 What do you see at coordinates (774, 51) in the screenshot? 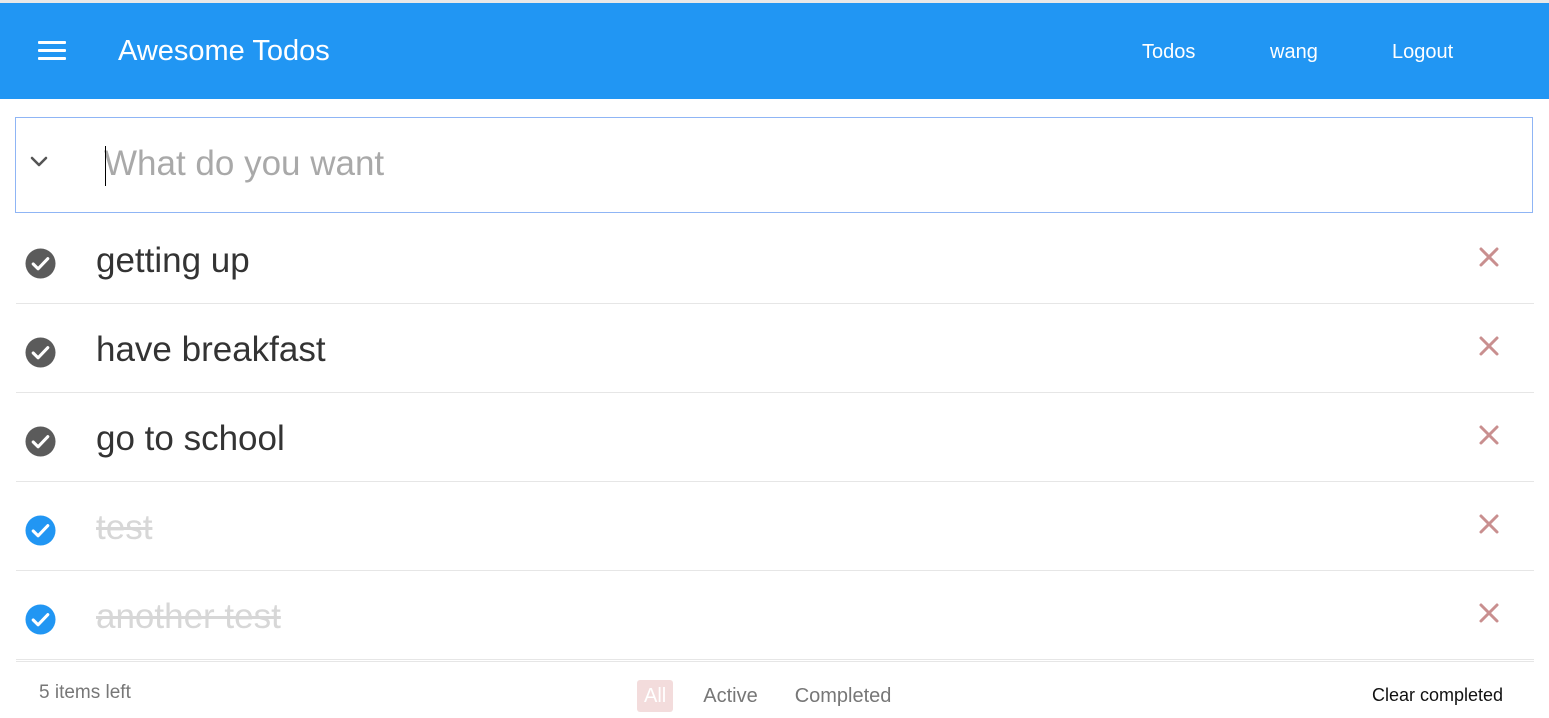
I see `app-bar: Awesome Todos Todos wang Logout` at bounding box center [774, 51].